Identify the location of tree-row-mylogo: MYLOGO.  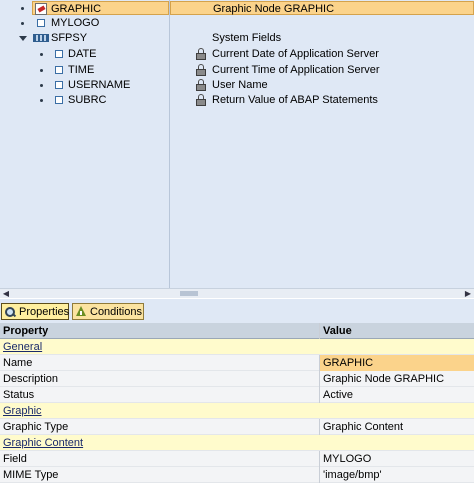
(237, 24).